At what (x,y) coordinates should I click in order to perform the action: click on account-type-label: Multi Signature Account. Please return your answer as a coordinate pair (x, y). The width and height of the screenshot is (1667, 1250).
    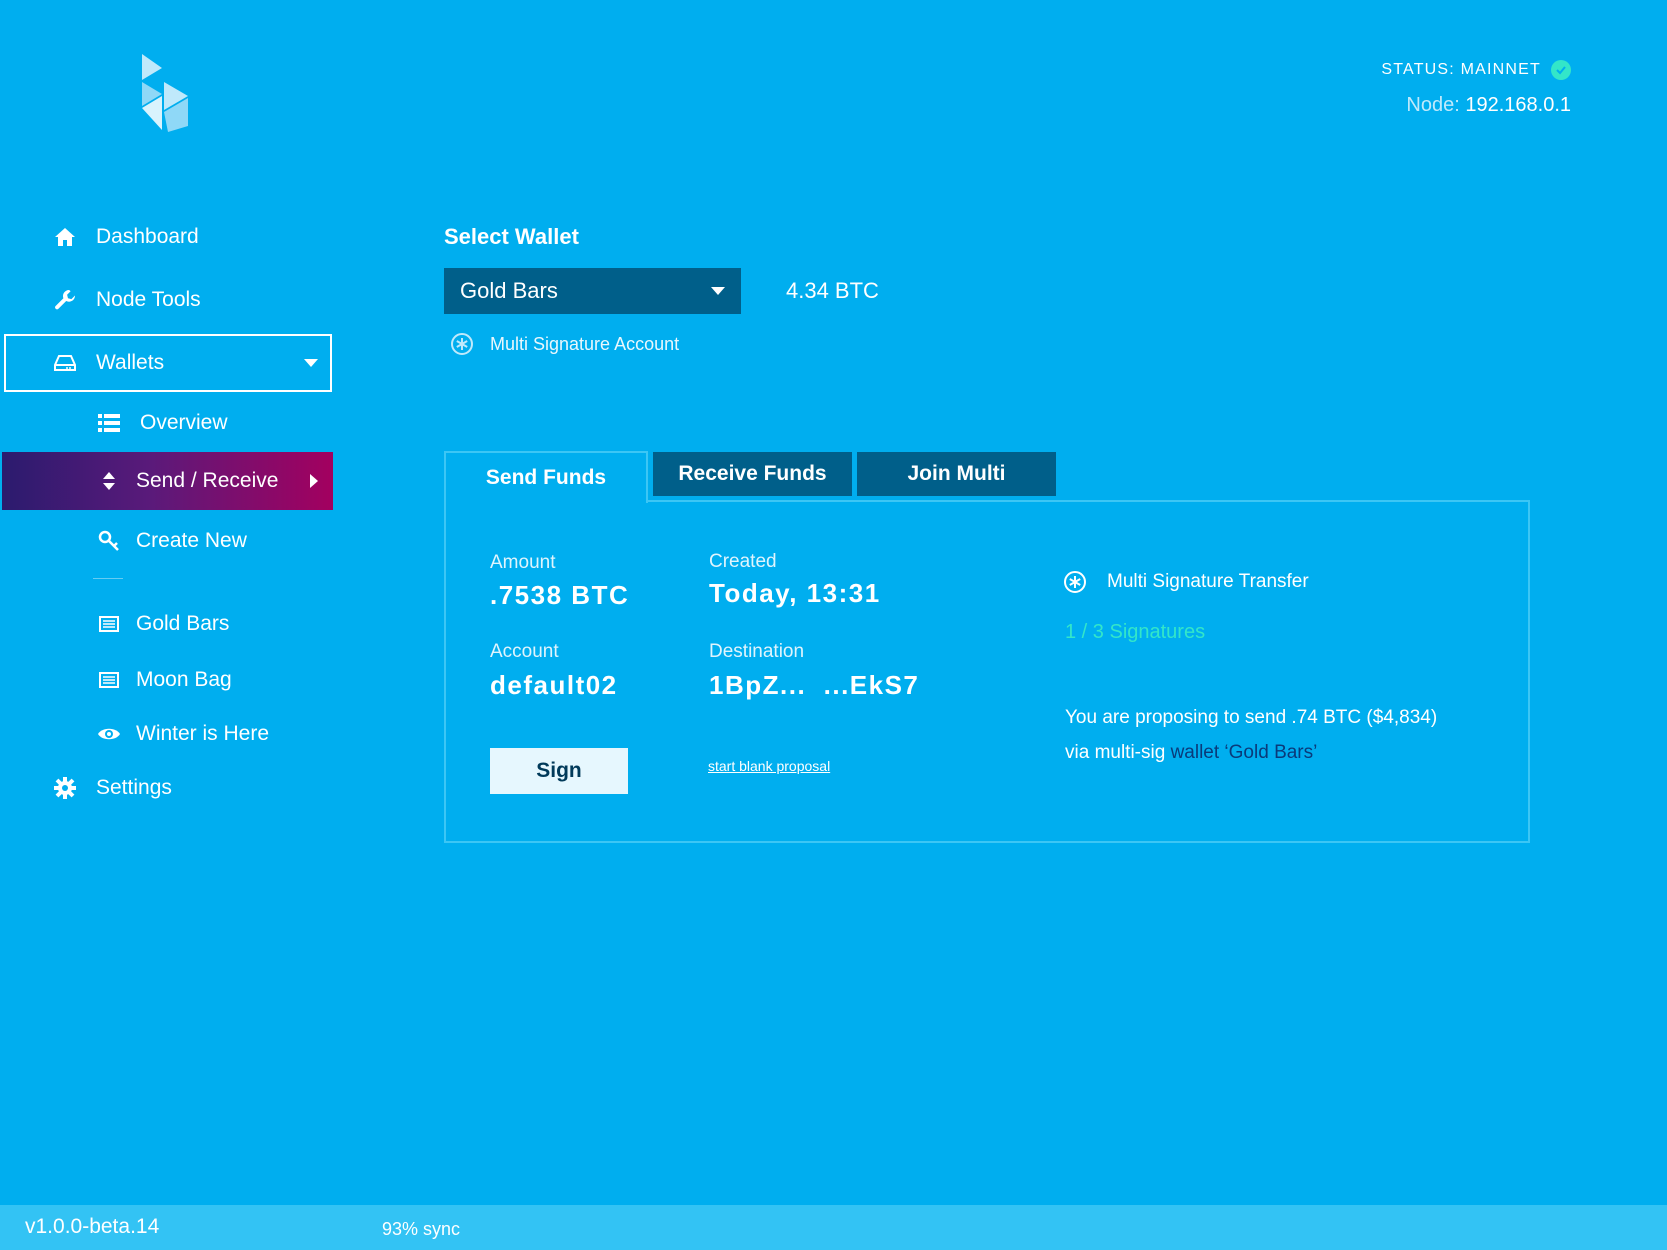
    Looking at the image, I should click on (585, 343).